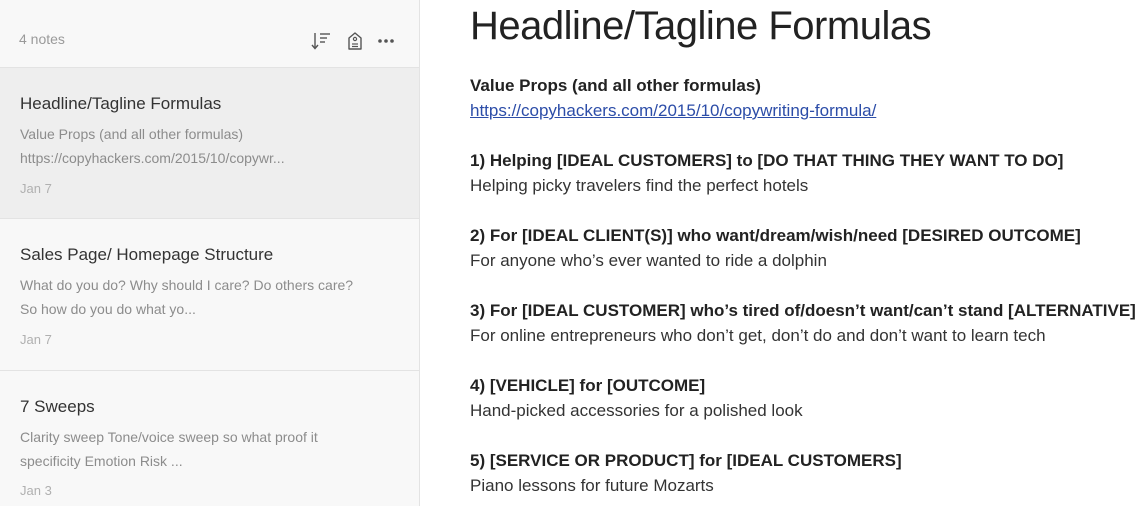 The image size is (1147, 506). What do you see at coordinates (121, 103) in the screenshot?
I see `note-title: Headline/Tagline Formulas` at bounding box center [121, 103].